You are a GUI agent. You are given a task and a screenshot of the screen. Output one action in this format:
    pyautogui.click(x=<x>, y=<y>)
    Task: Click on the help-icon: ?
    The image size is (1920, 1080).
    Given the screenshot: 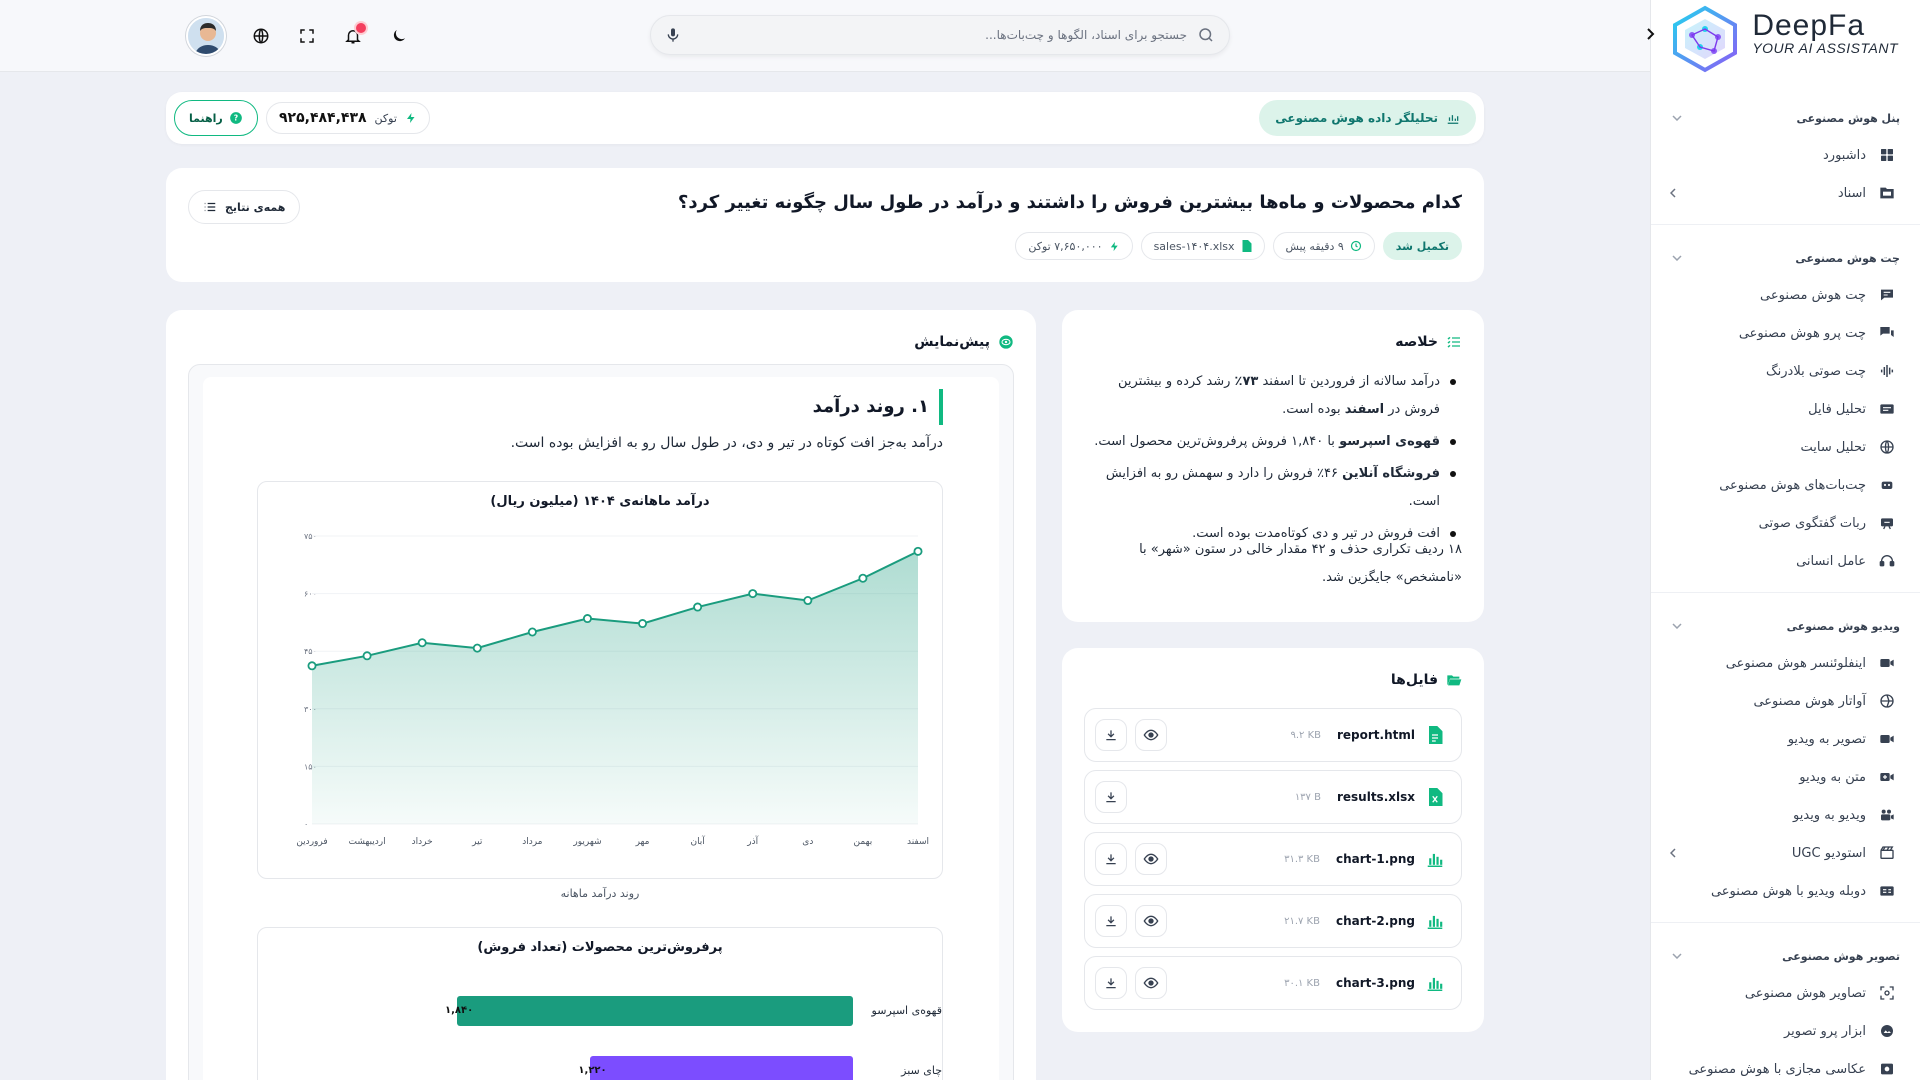 What is the action you would take?
    pyautogui.click(x=236, y=118)
    